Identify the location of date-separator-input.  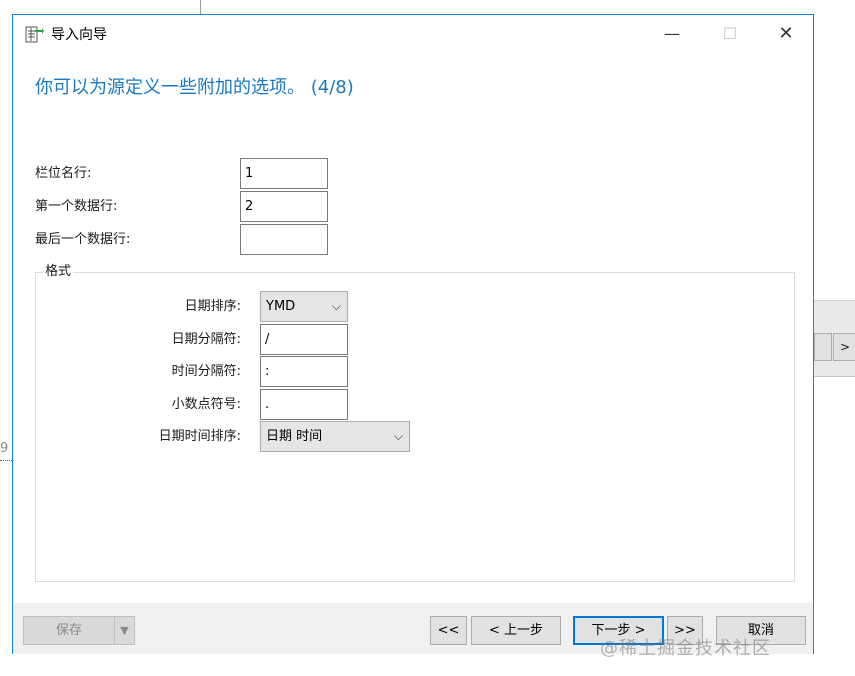
(304, 339).